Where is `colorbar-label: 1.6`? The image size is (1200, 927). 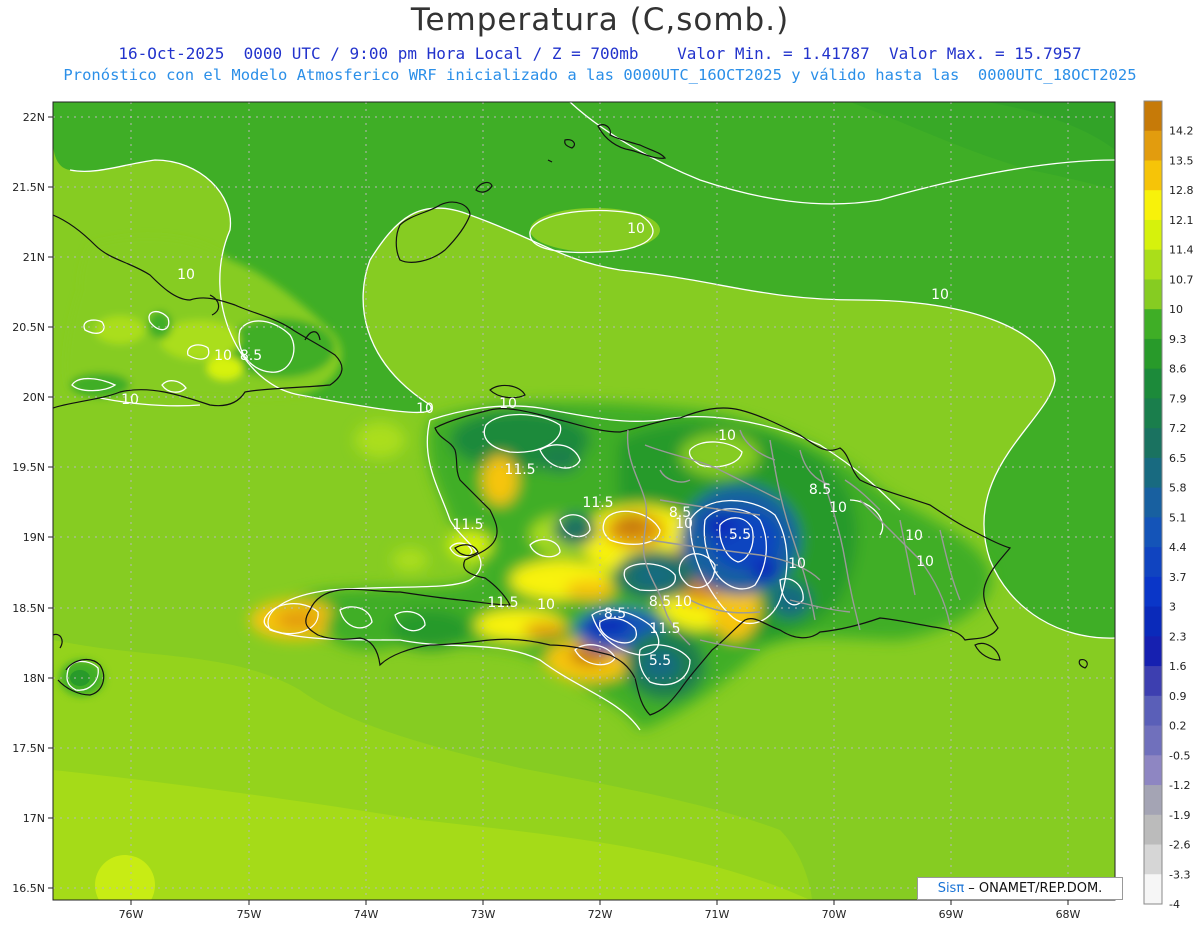
colorbar-label: 1.6 is located at coordinates (1178, 666).